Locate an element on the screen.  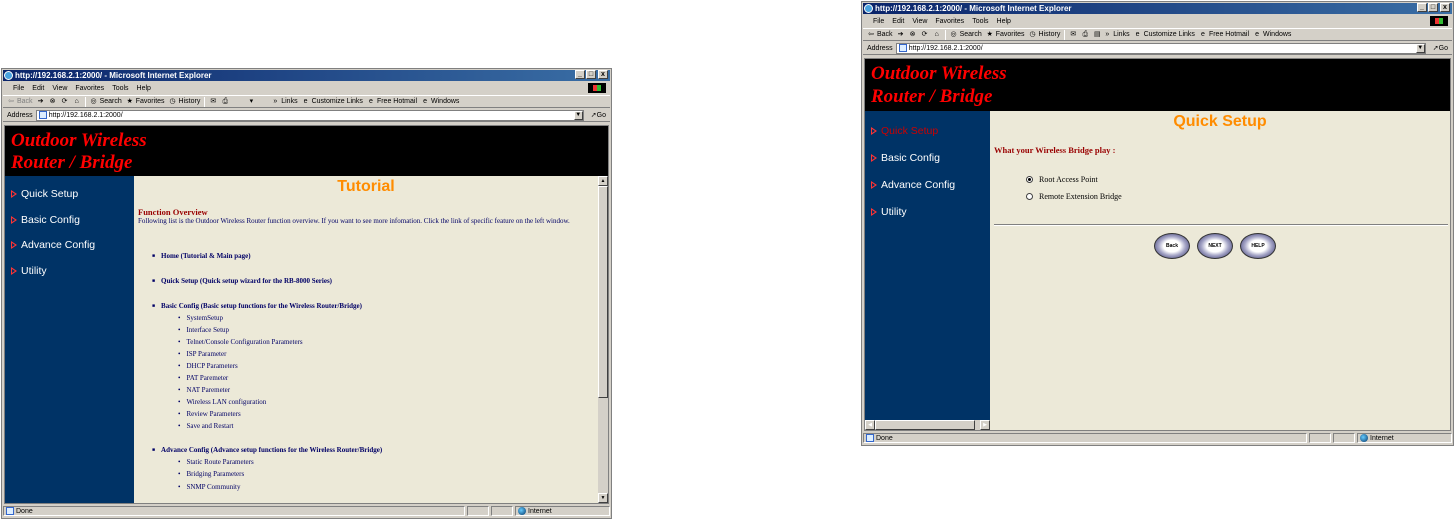
link-nat-parameter: NAT Paremeter is located at coordinates (204, 390).